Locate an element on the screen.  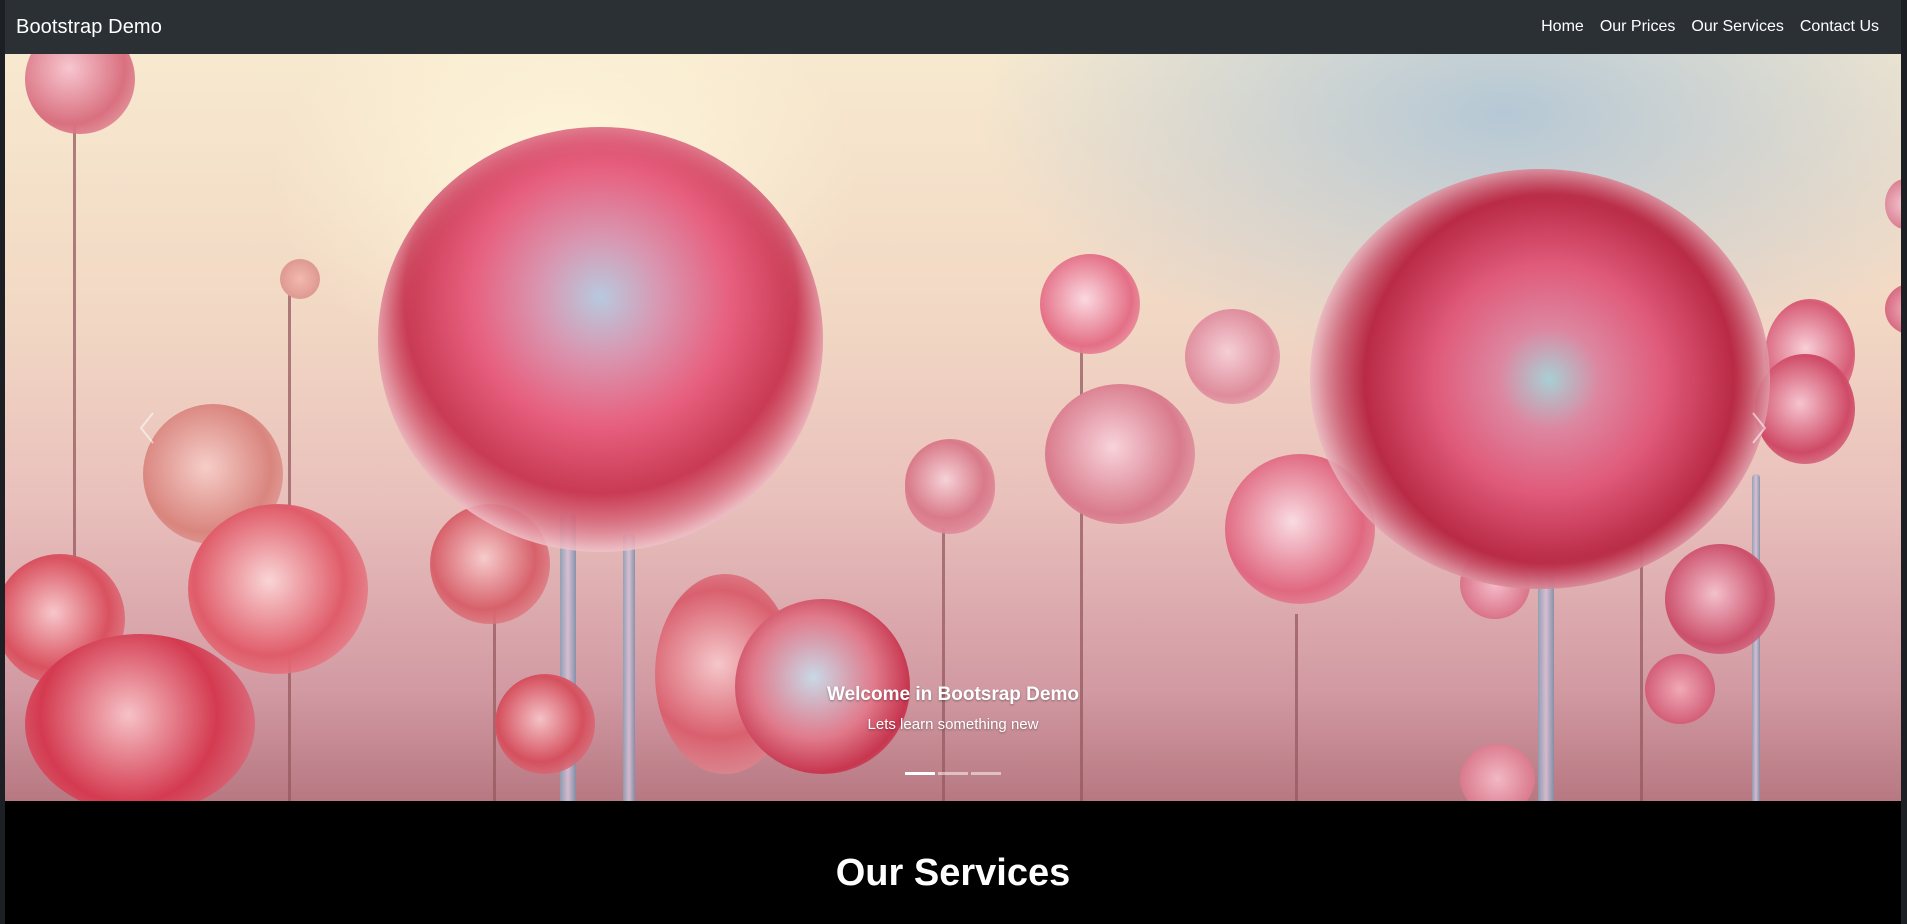
nav-links: Home Our Prices Our Services Contact Us is located at coordinates (1710, 27).